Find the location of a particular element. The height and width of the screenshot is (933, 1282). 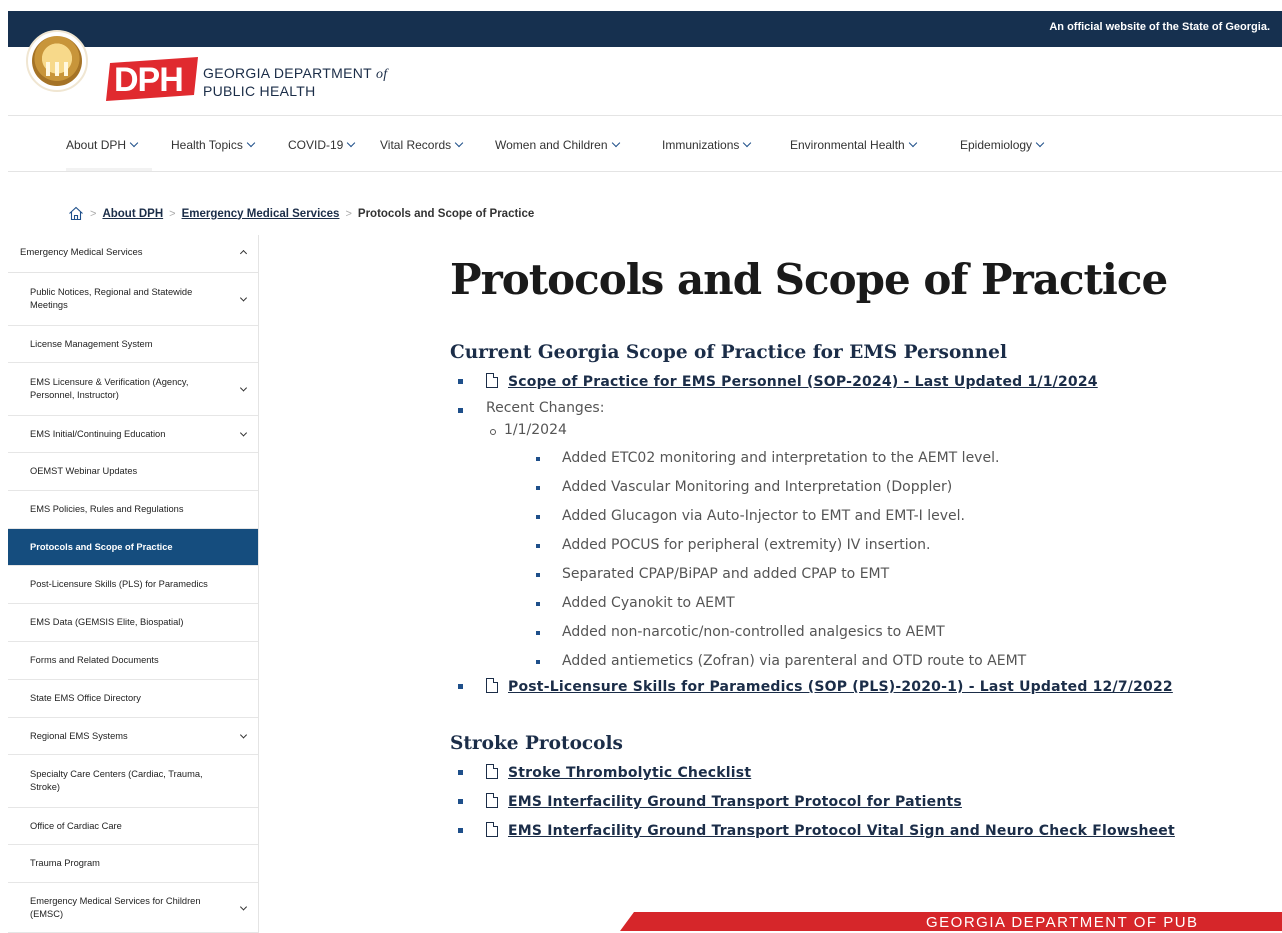

org-name-line1: GEORGIA DEPARTMENT is located at coordinates (287, 73).